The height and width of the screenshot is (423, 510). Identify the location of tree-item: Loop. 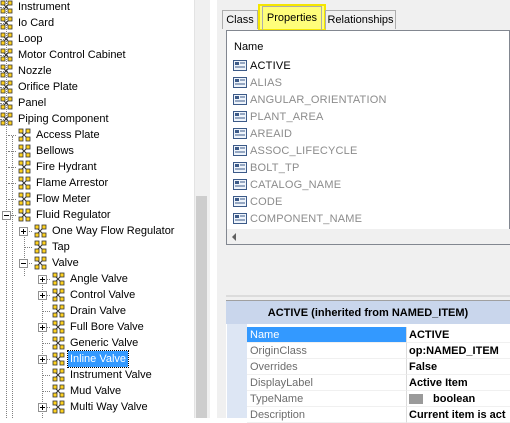
(97, 39).